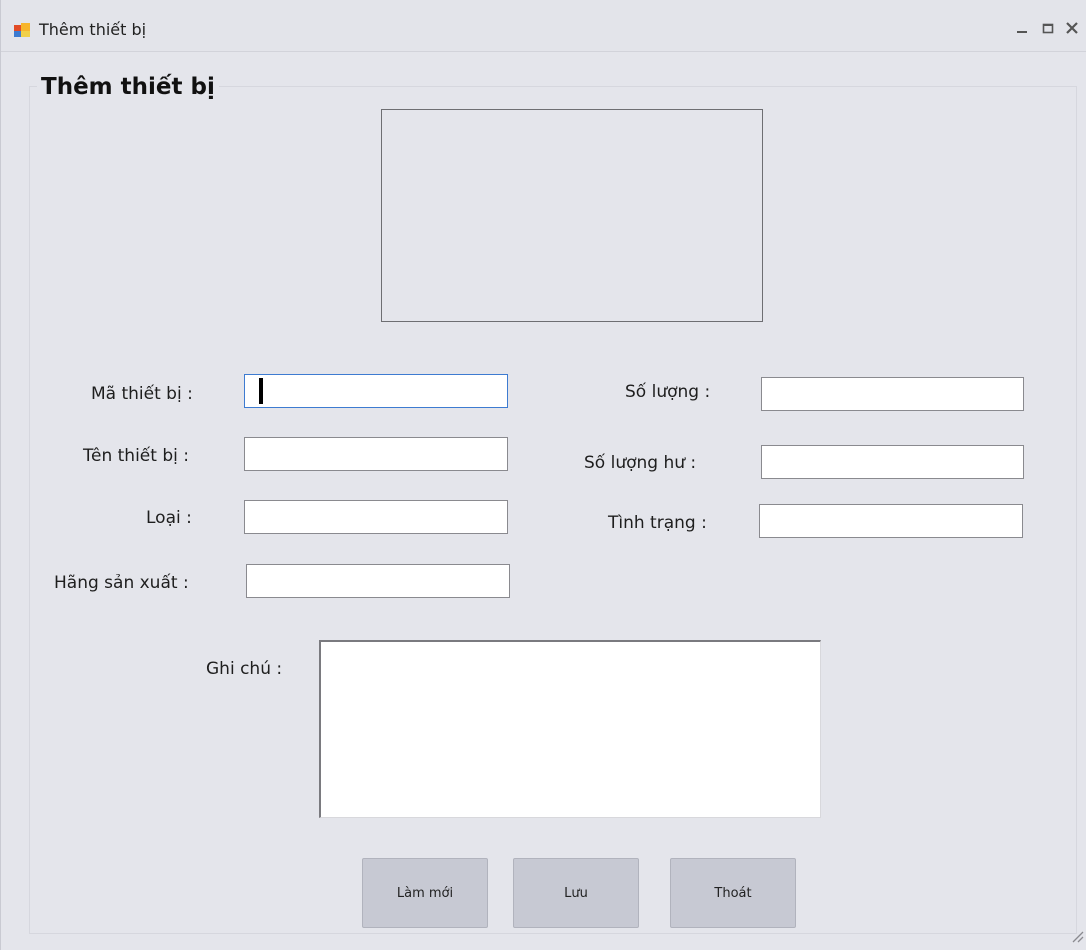  I want to click on resize-grip-icon, so click(1077, 936).